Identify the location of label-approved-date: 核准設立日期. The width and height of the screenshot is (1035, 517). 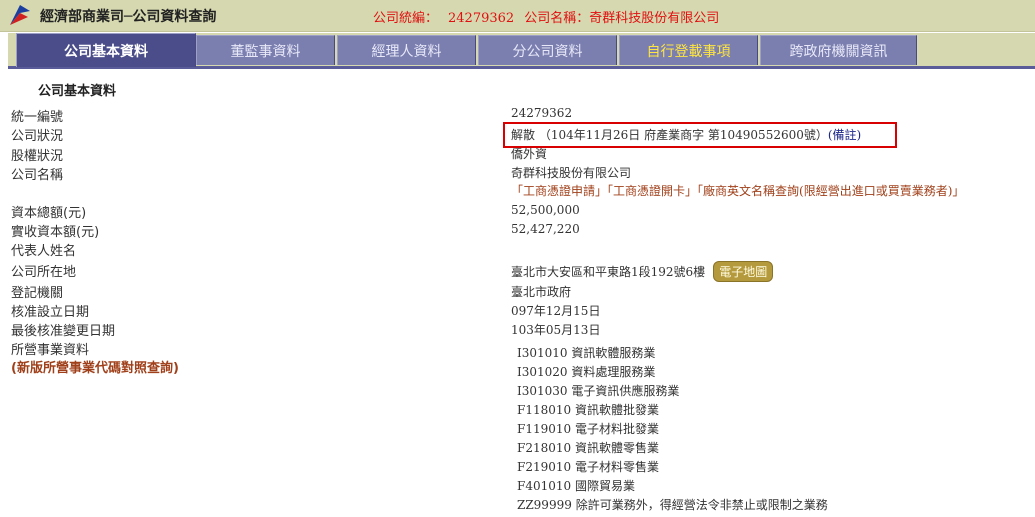
(50, 312).